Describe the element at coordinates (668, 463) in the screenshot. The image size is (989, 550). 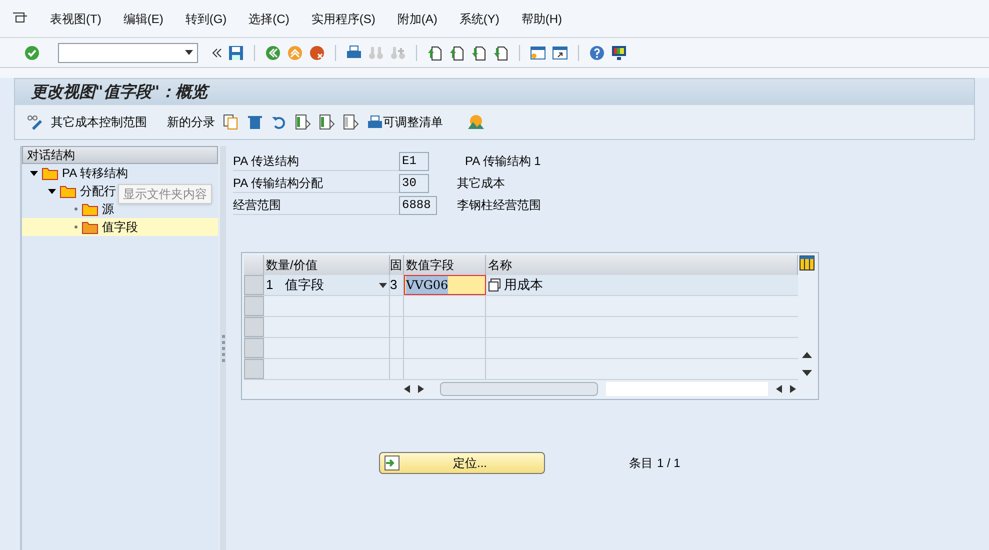
I see `entry-count: 1 / 1` at that location.